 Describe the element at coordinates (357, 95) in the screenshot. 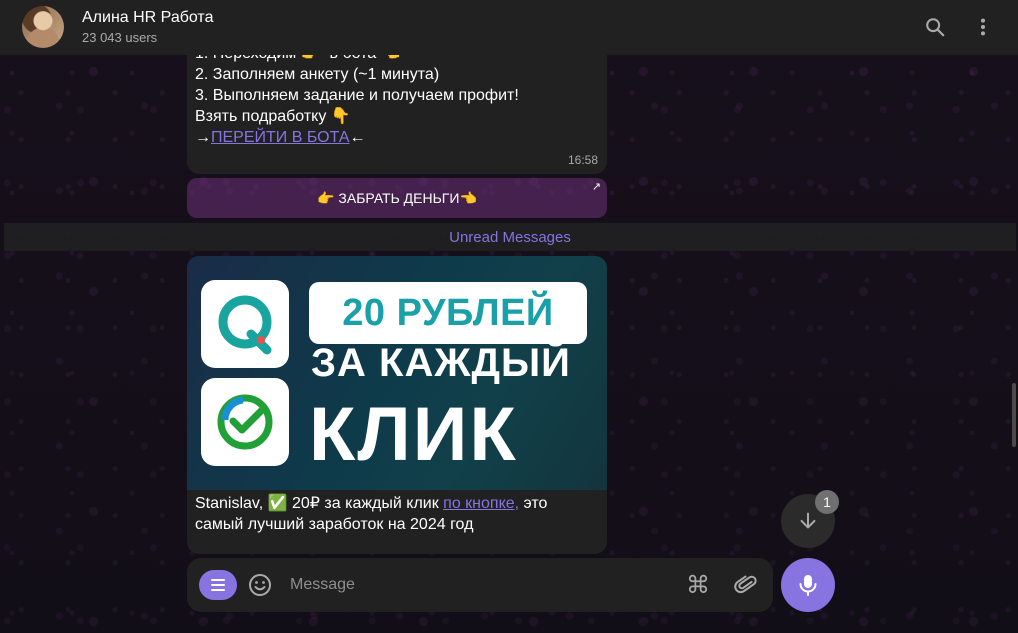

I see `message-line: 3. Выполняем задание и получаем профит!` at that location.